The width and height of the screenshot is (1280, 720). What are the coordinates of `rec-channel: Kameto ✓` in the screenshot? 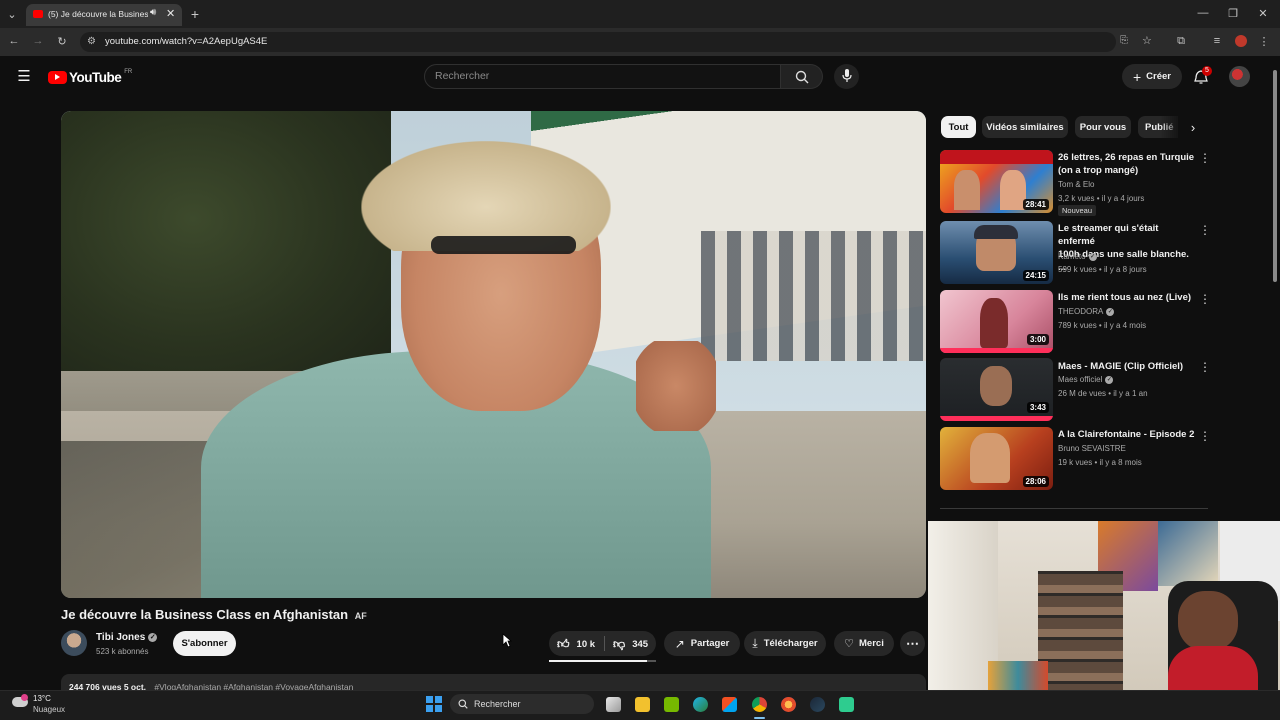 It's located at (1077, 256).